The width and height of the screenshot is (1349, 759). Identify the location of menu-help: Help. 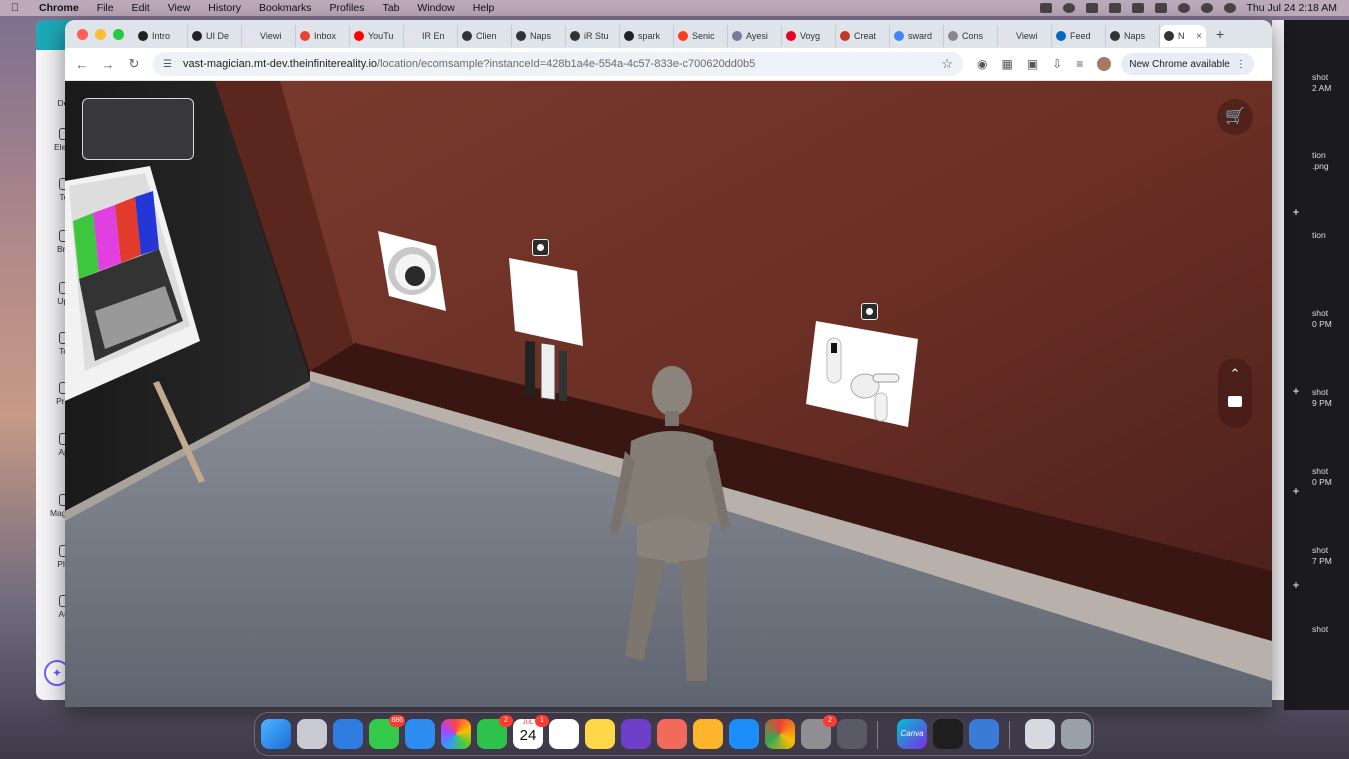
(484, 8).